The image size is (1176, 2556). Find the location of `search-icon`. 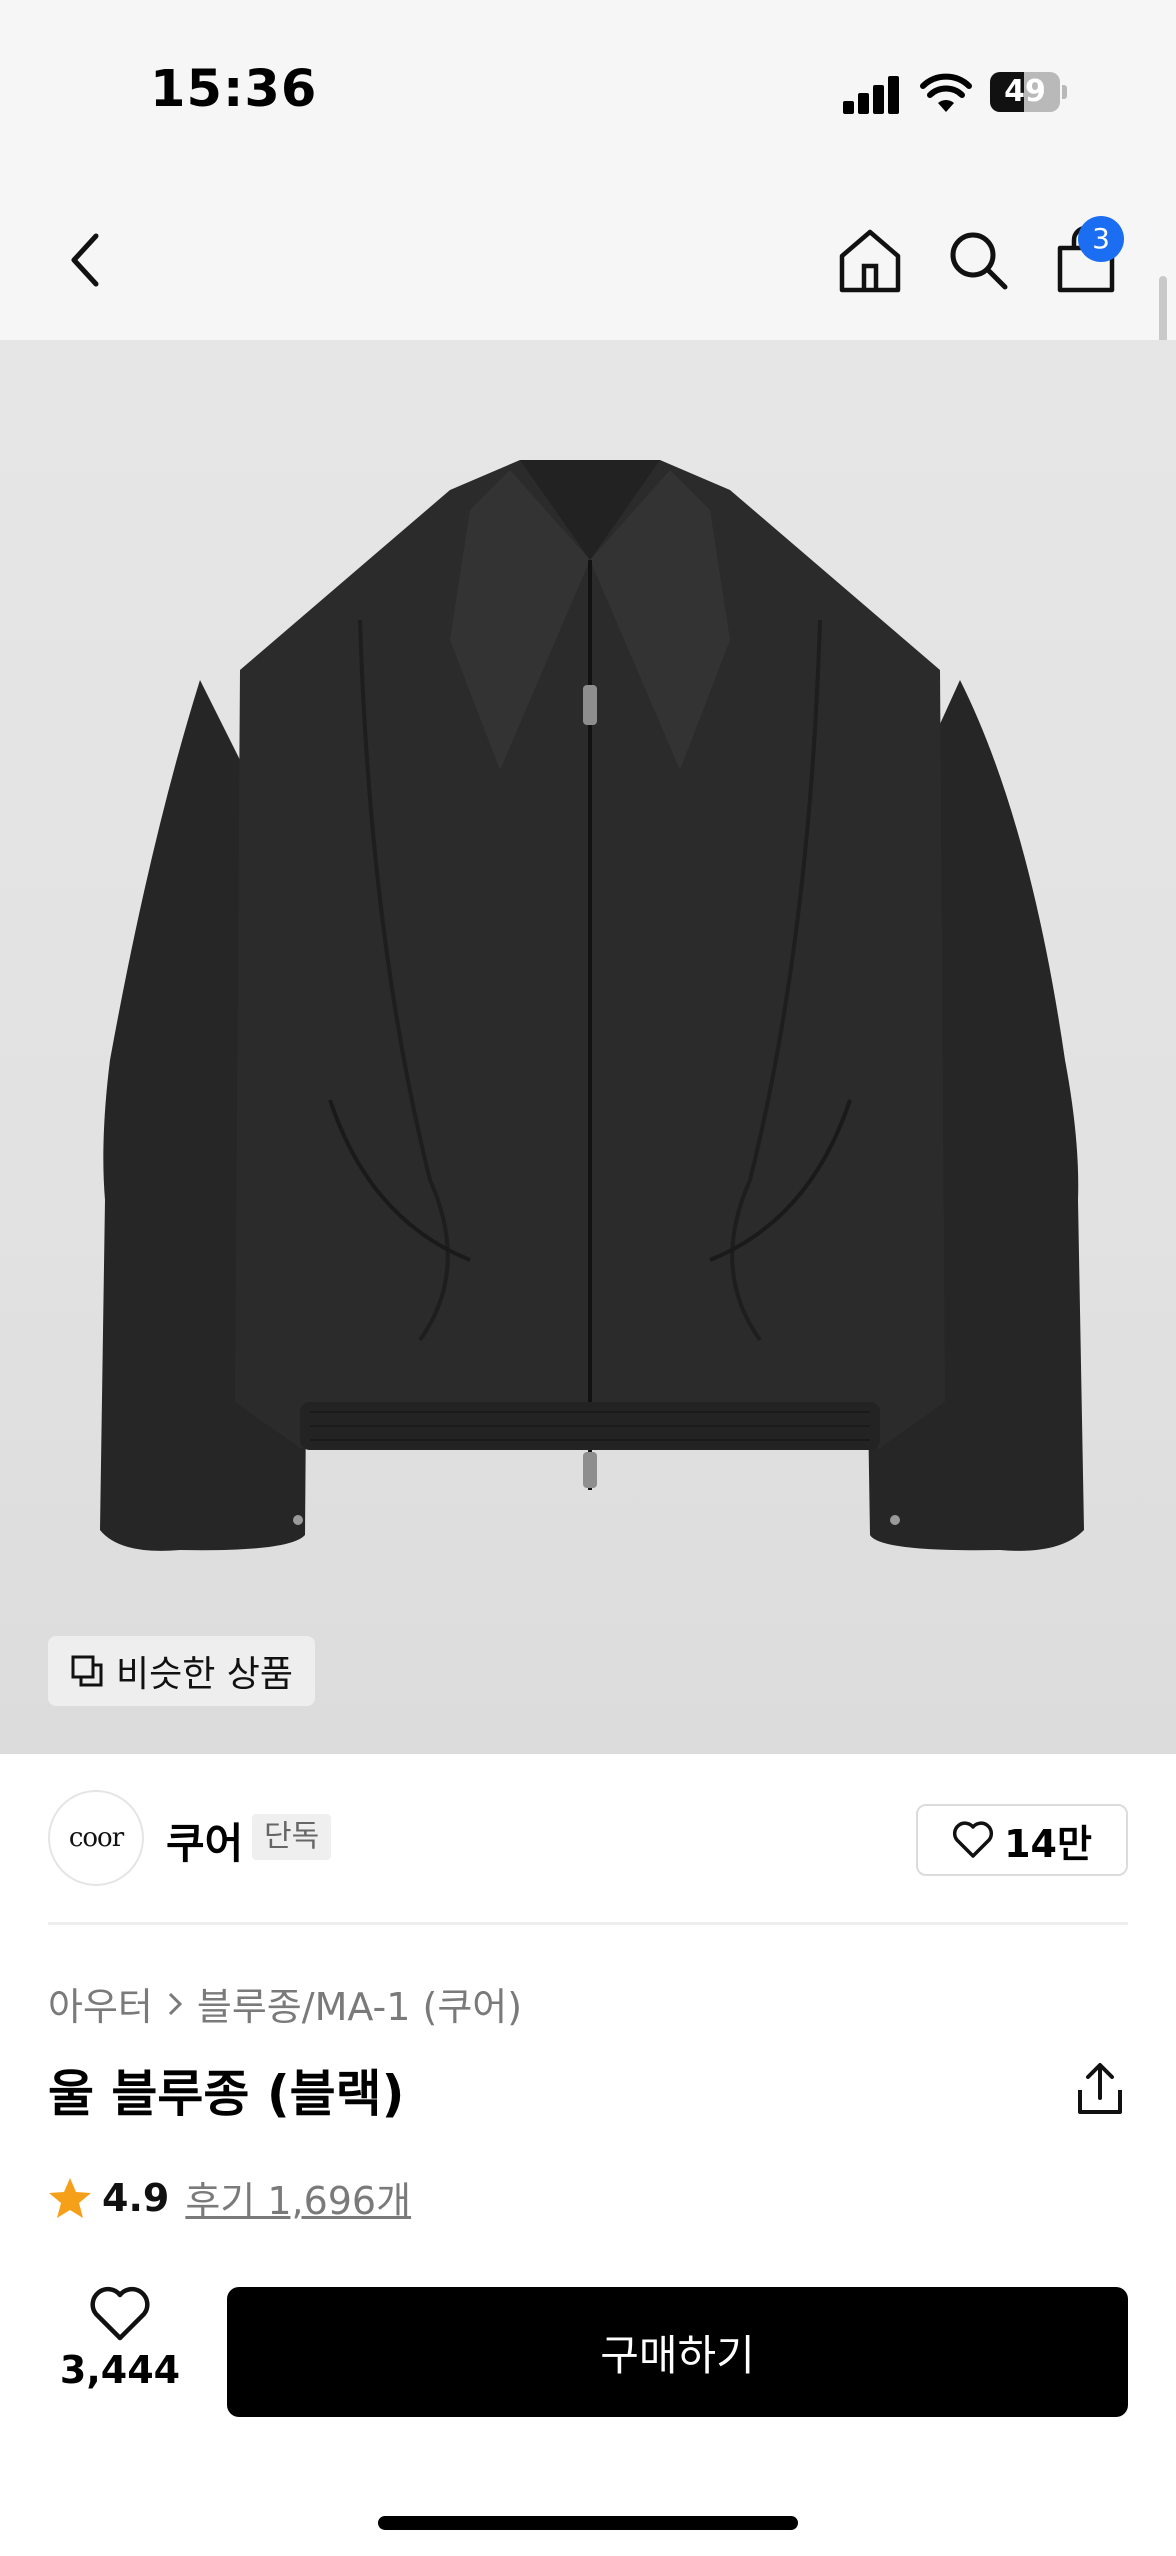

search-icon is located at coordinates (979, 261).